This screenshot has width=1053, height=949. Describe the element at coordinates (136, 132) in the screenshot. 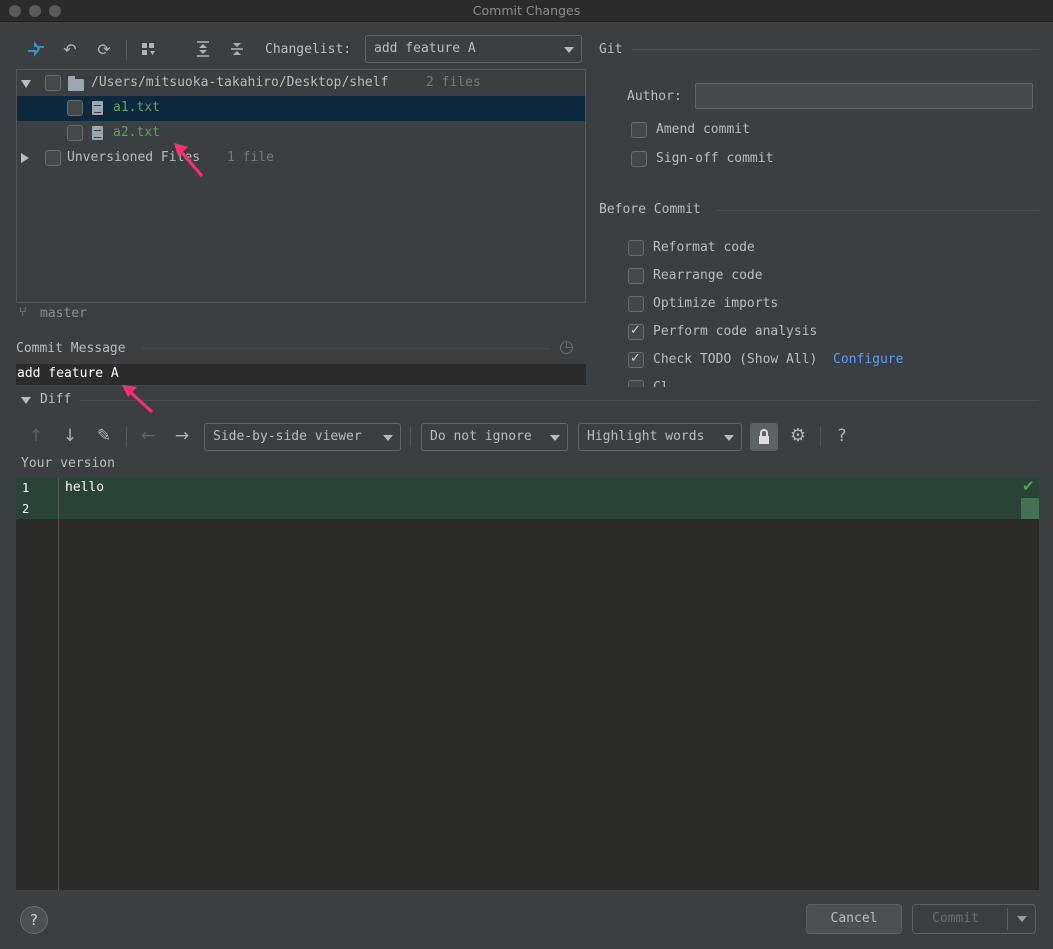

I see `file-name: a2.txt` at that location.